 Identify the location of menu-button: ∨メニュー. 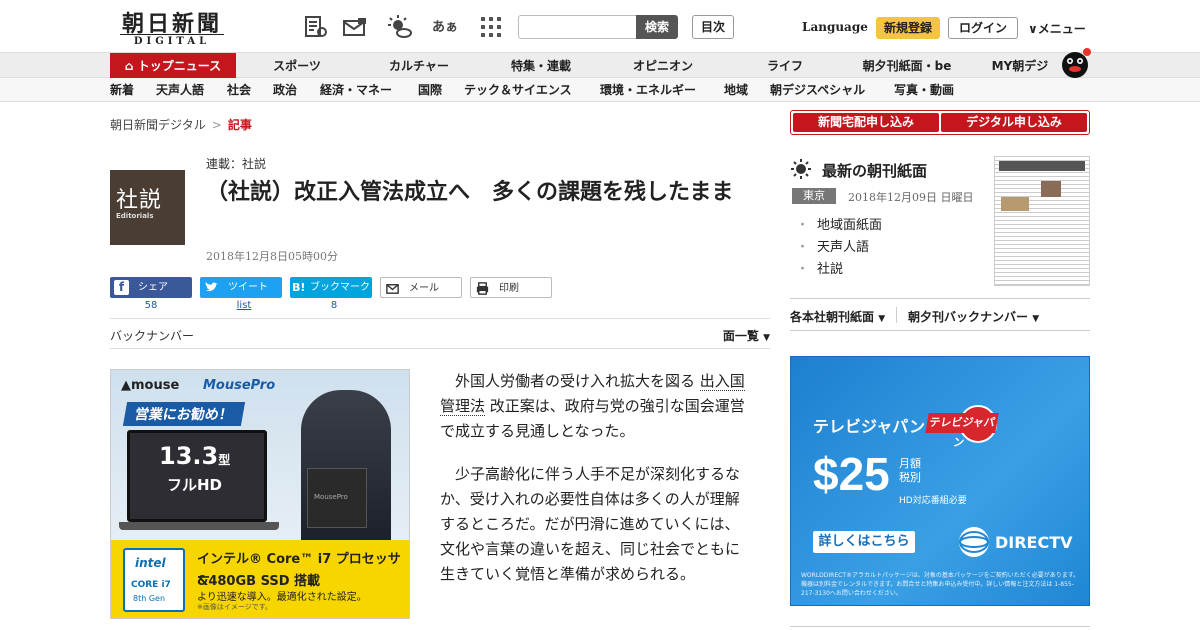
(1057, 28).